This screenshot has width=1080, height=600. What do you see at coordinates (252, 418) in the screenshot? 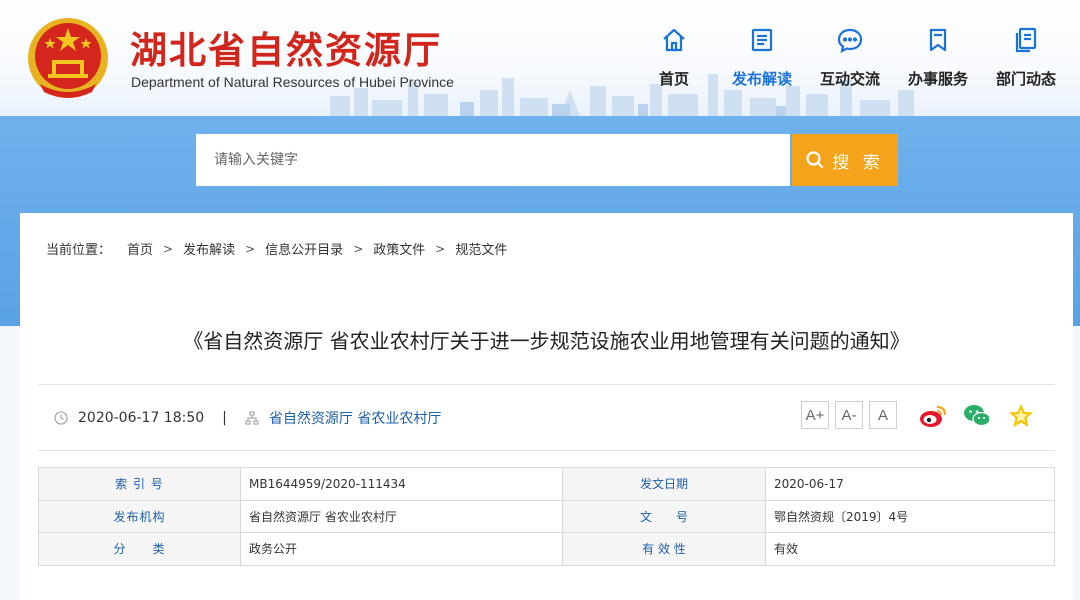
I see `org-tree-icon` at bounding box center [252, 418].